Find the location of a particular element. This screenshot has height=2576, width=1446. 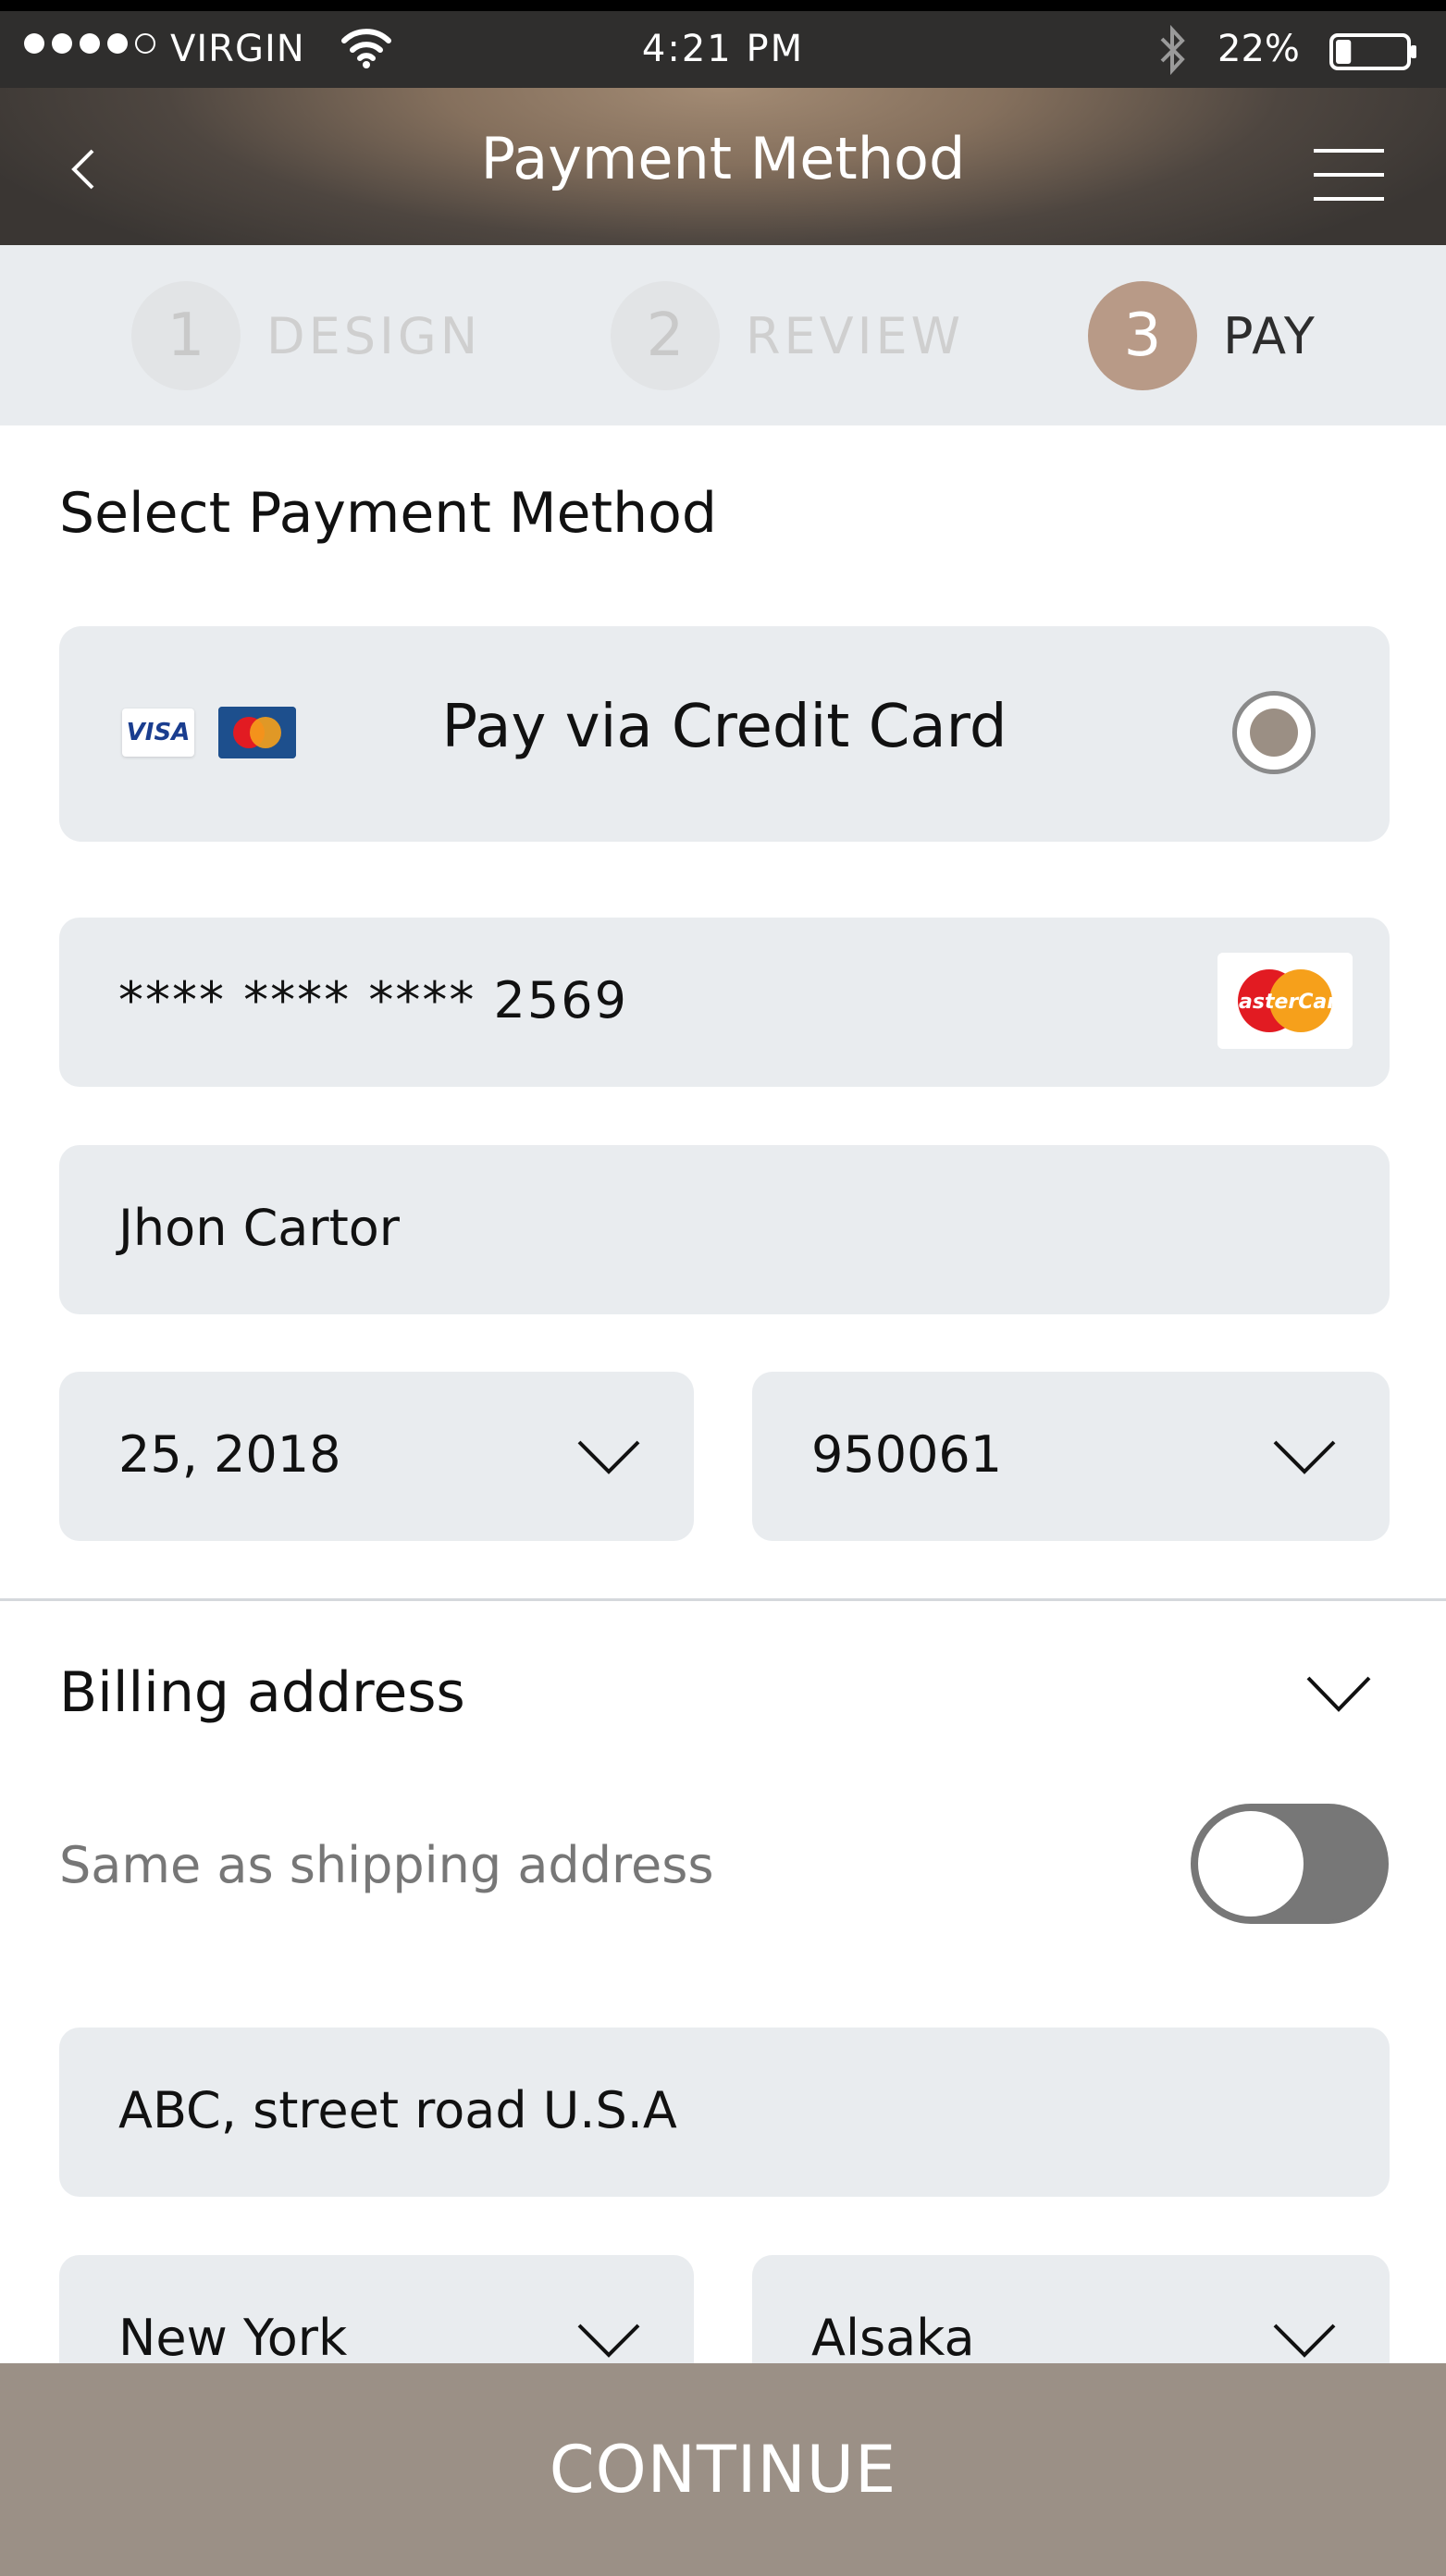

billing-address-title: Billing address is located at coordinates (262, 1692).